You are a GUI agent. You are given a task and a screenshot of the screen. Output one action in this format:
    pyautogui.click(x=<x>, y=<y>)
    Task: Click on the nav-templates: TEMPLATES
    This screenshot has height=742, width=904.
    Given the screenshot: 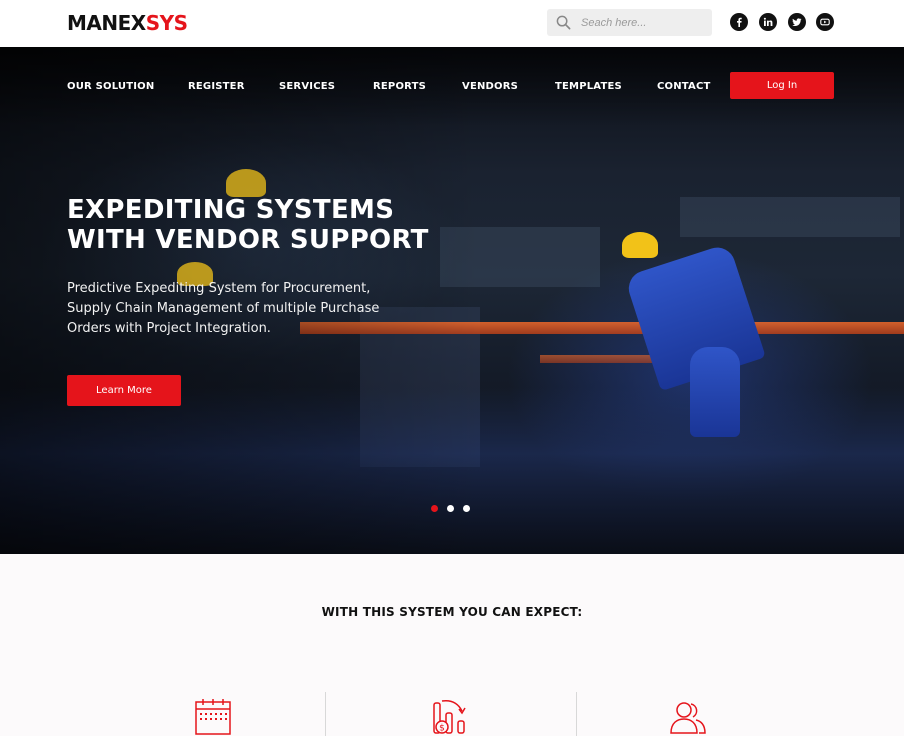 What is the action you would take?
    pyautogui.click(x=588, y=88)
    